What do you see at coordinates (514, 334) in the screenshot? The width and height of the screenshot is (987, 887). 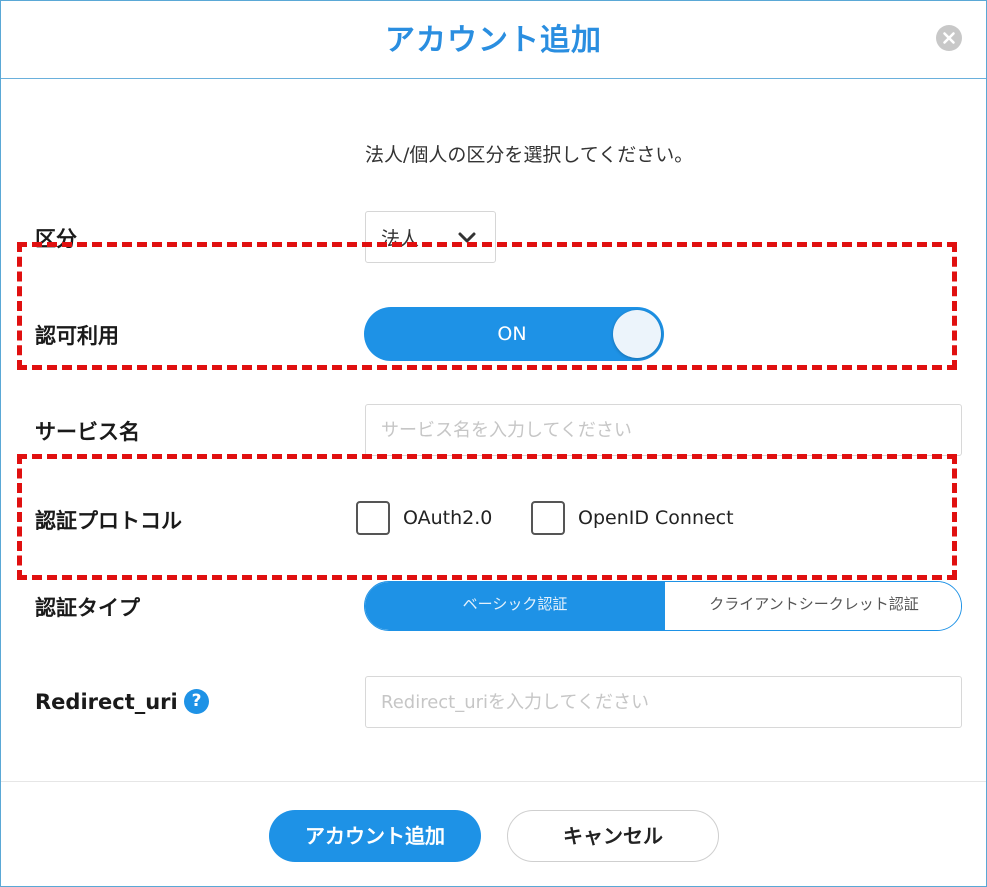 I see `authorization-toggle: ON` at bounding box center [514, 334].